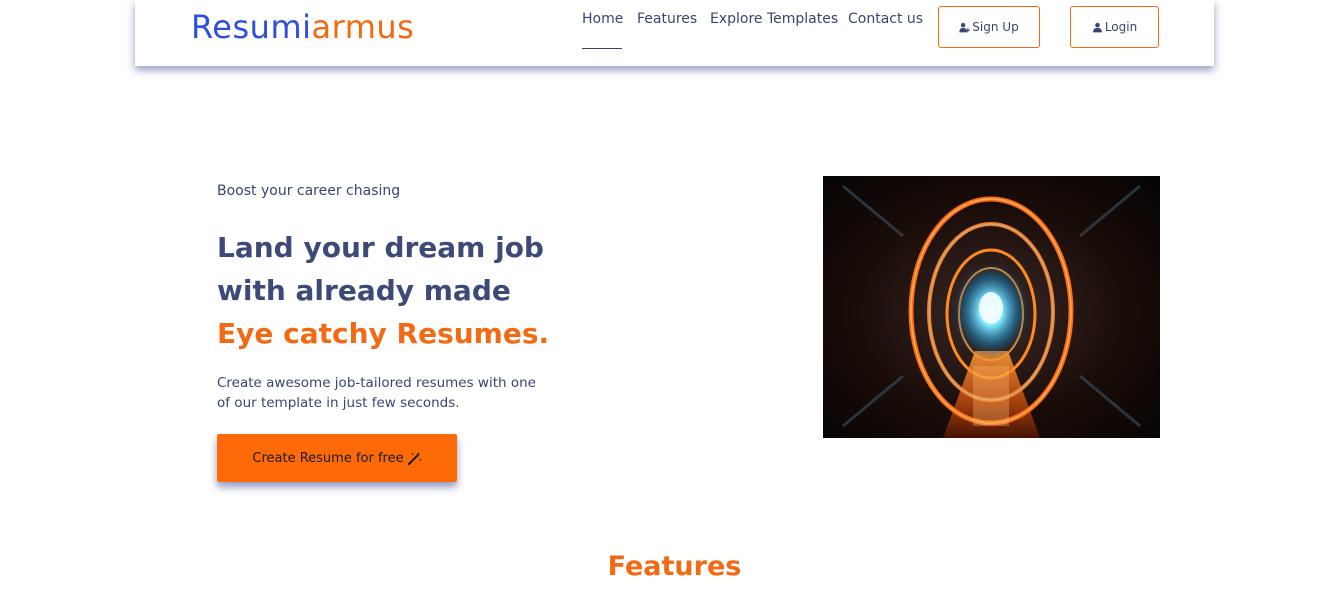 This screenshot has height=597, width=1333. I want to click on login-button: Login, so click(1114, 27).